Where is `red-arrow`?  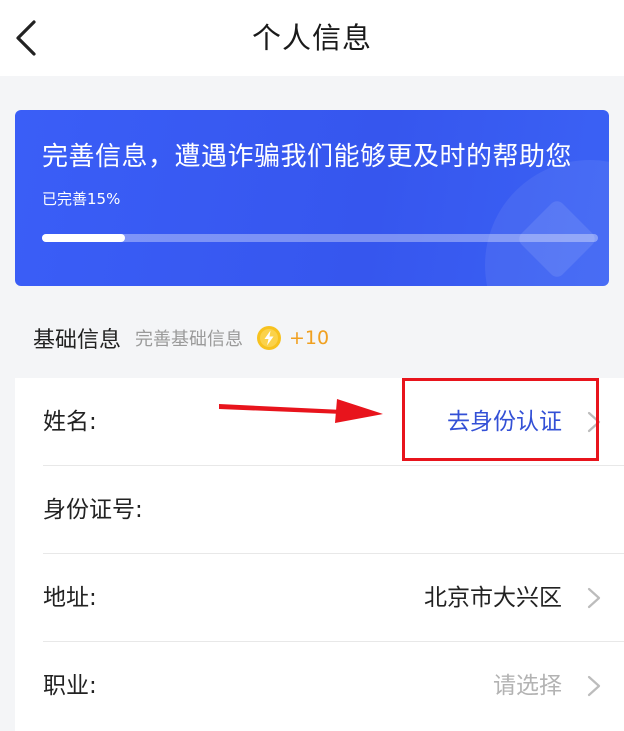
red-arrow is located at coordinates (301, 411).